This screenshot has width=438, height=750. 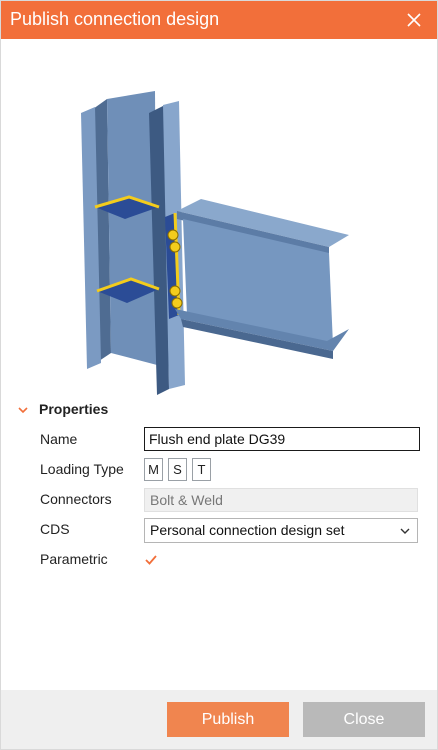 I want to click on dialog-title: Publish connection design, so click(x=115, y=19).